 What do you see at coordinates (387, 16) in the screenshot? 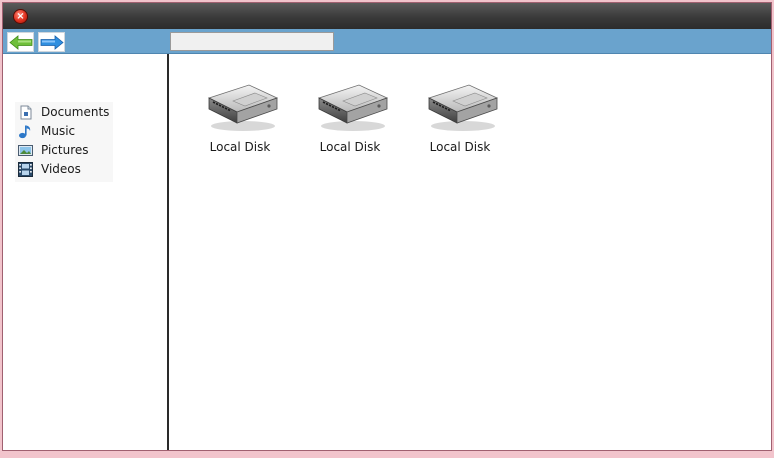
I see `title-bar: ×` at bounding box center [387, 16].